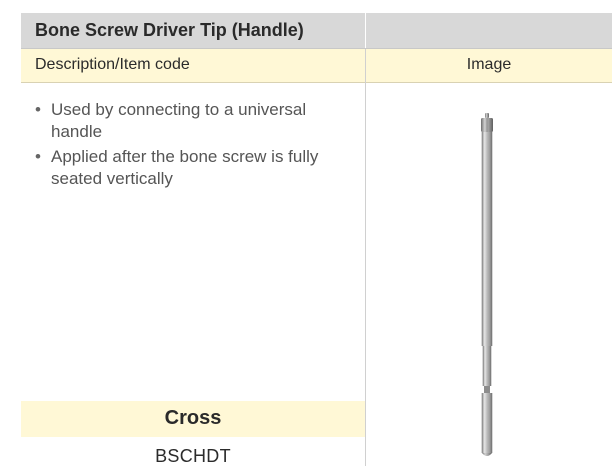 This screenshot has width=612, height=467. Describe the element at coordinates (316, 31) in the screenshot. I see `title-bar: Bone Screw Driver Tip (Handle)` at that location.